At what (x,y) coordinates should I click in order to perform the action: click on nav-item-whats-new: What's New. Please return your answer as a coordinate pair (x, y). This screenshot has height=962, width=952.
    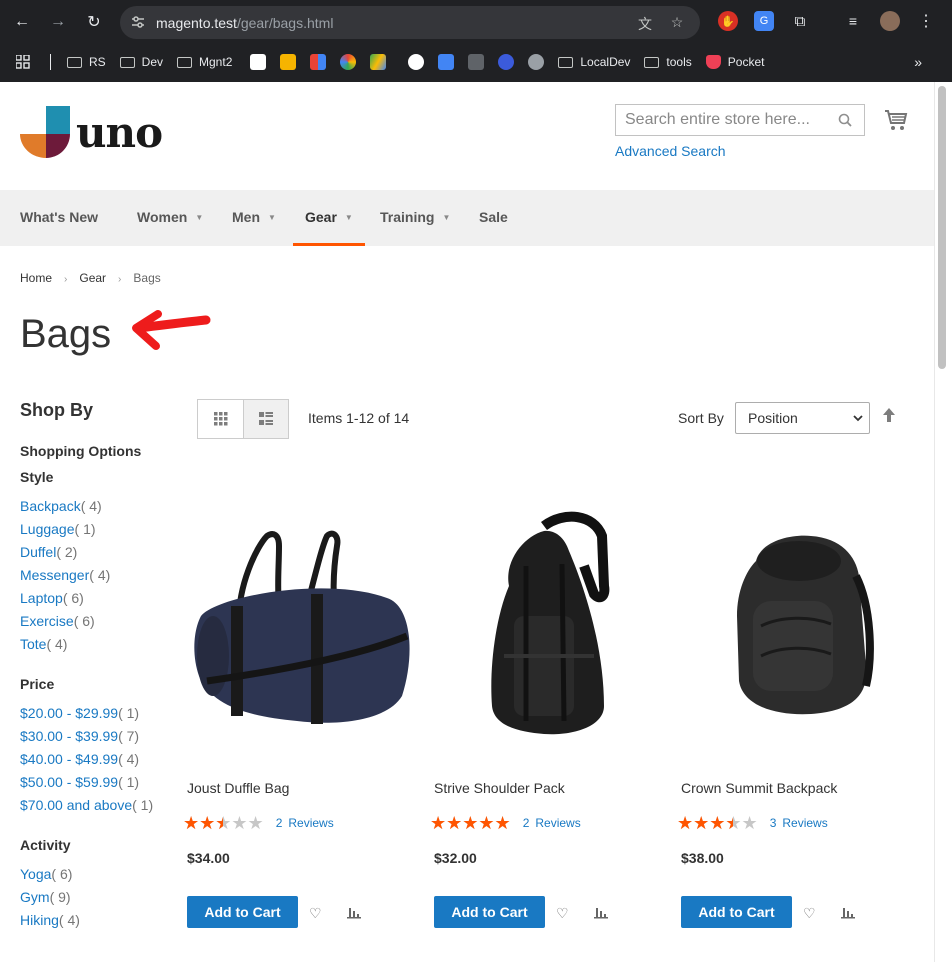
    Looking at the image, I should click on (59, 218).